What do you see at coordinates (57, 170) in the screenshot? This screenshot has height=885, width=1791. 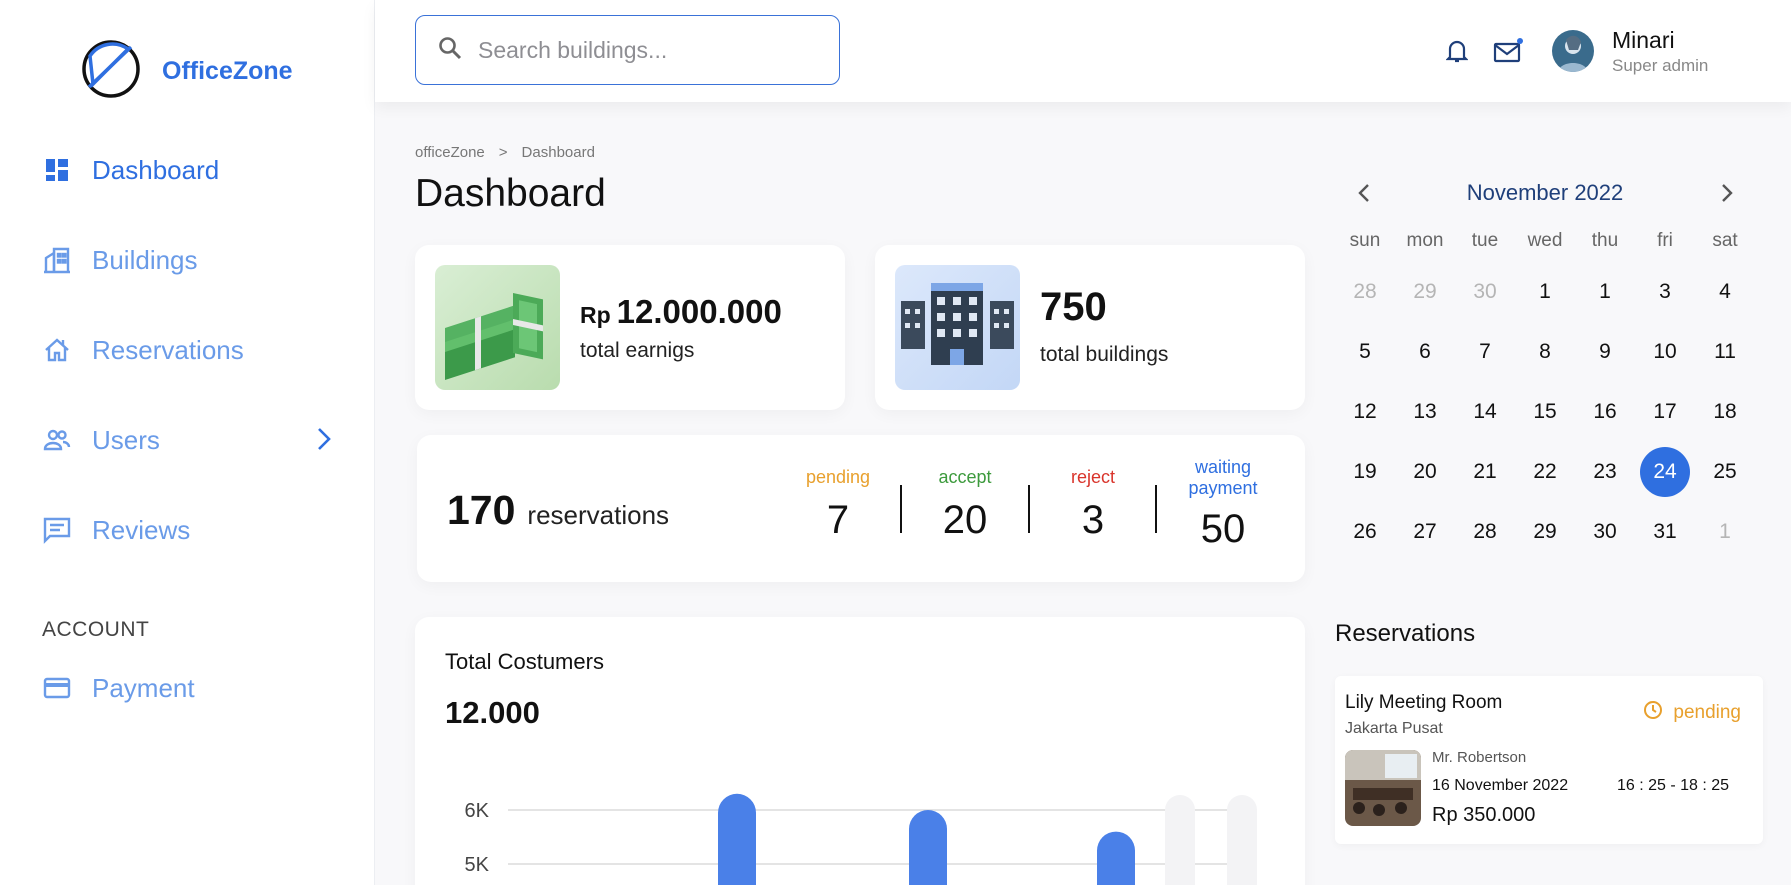 I see `dashboard-icon` at bounding box center [57, 170].